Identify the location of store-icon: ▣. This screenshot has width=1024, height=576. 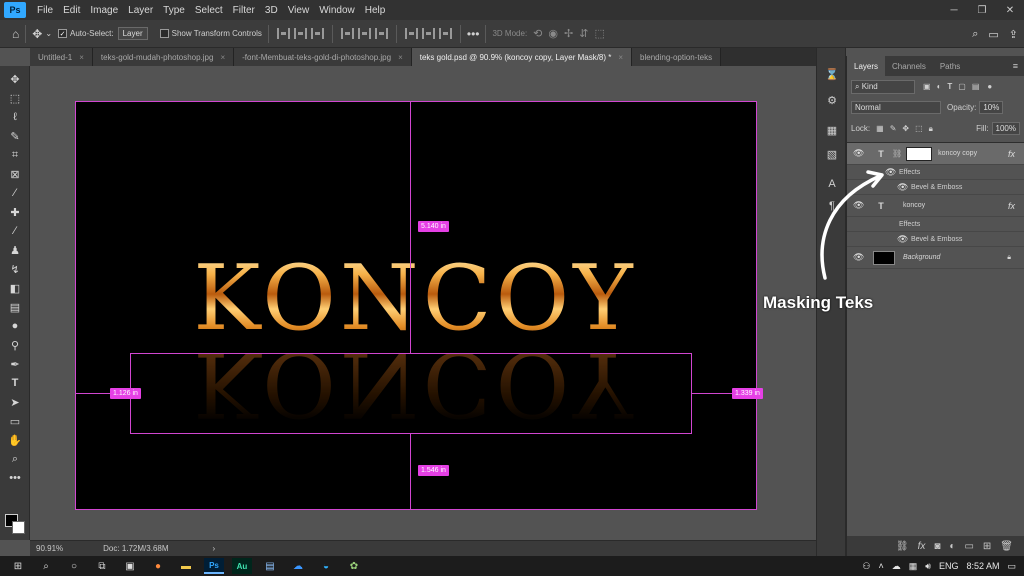
(130, 566).